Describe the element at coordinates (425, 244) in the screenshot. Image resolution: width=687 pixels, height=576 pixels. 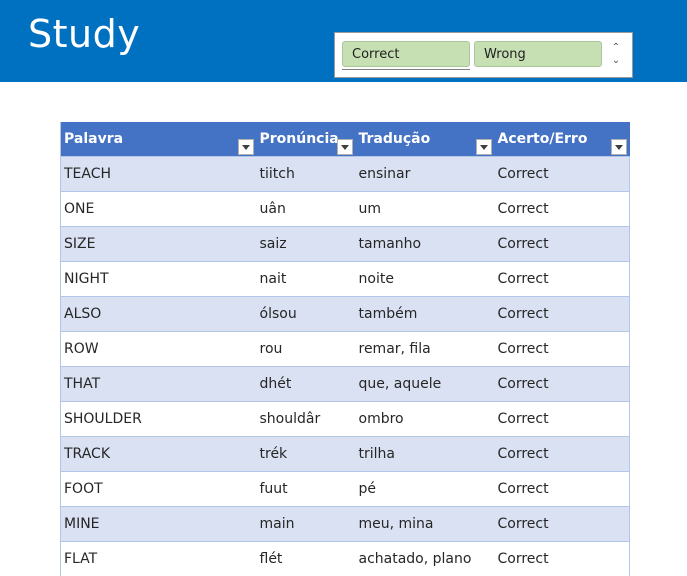
I see `cell-traducao: tamanho` at that location.